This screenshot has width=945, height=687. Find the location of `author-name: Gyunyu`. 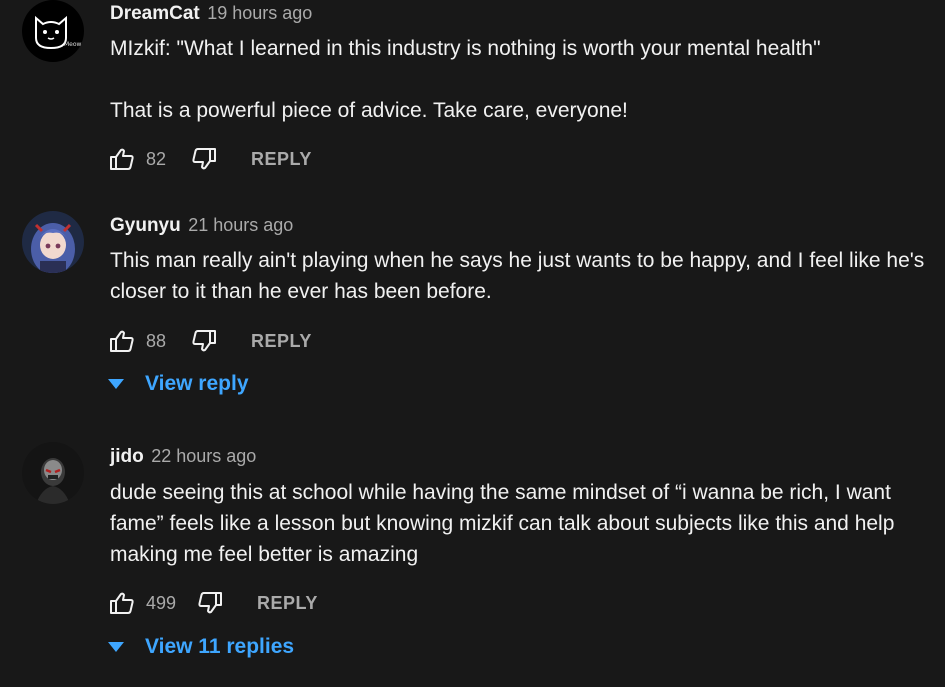

author-name: Gyunyu is located at coordinates (145, 225).